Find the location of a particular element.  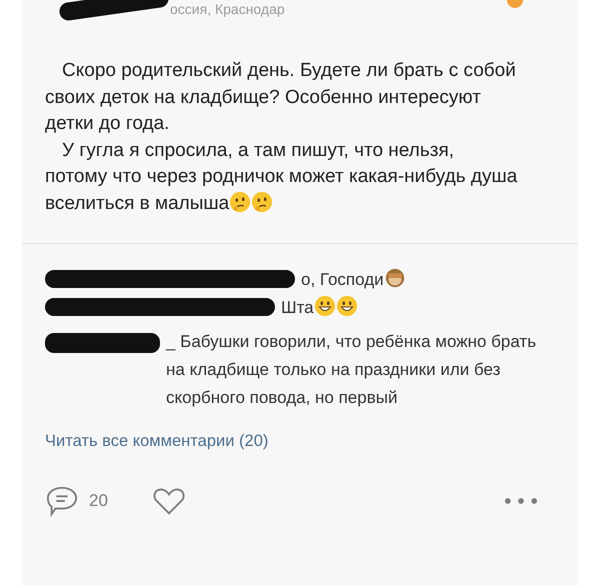

post-text: У гугла я спросила, а там пишут, что нельзя, потому что через родничок может какая-нибудь душа вселиться в малыша is located at coordinates (281, 177).